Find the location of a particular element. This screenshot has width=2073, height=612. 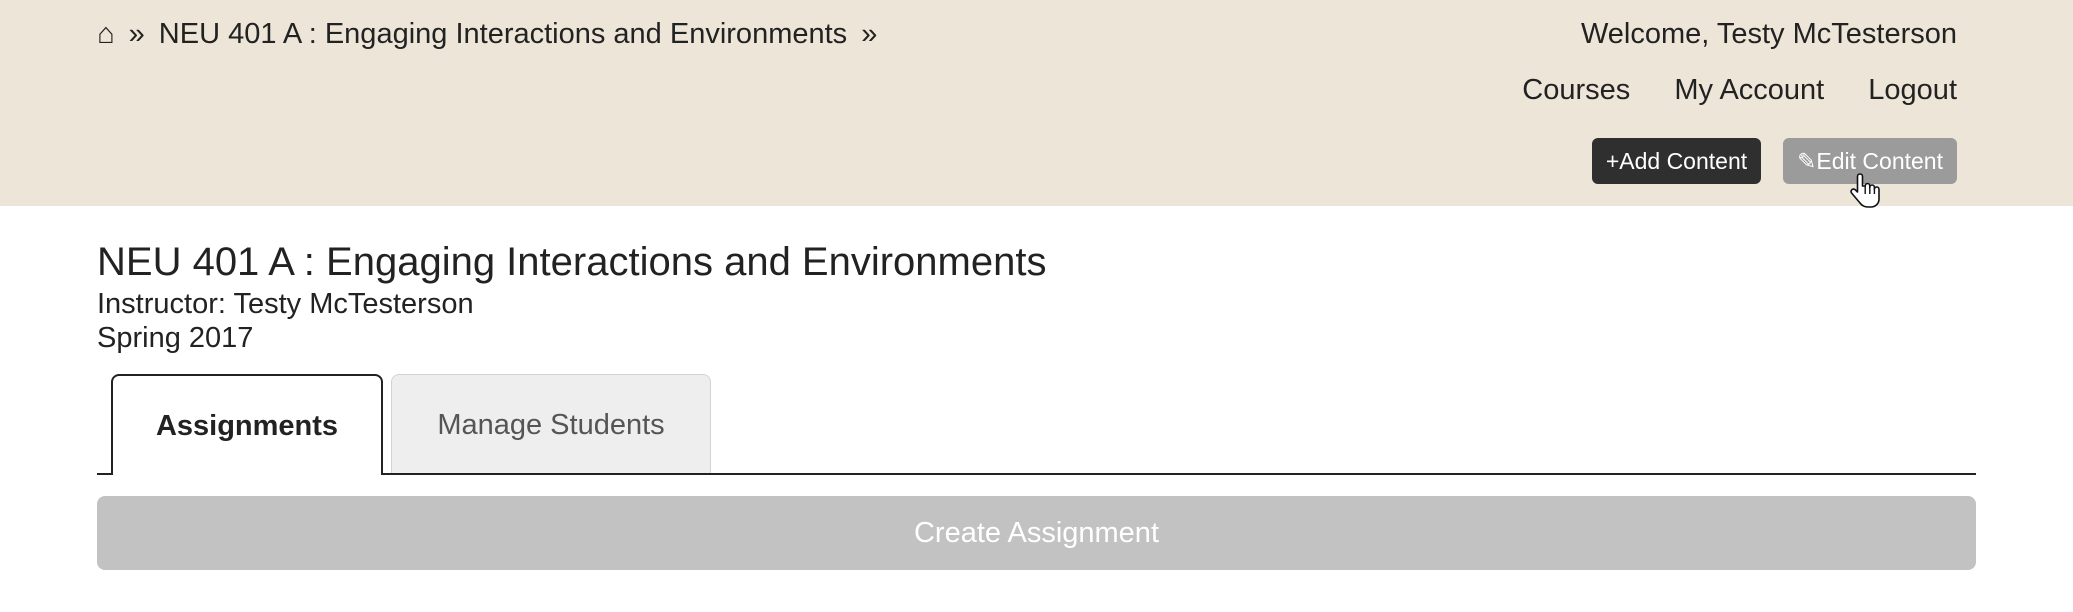

hand-pointer-cursor-icon is located at coordinates (1865, 190).